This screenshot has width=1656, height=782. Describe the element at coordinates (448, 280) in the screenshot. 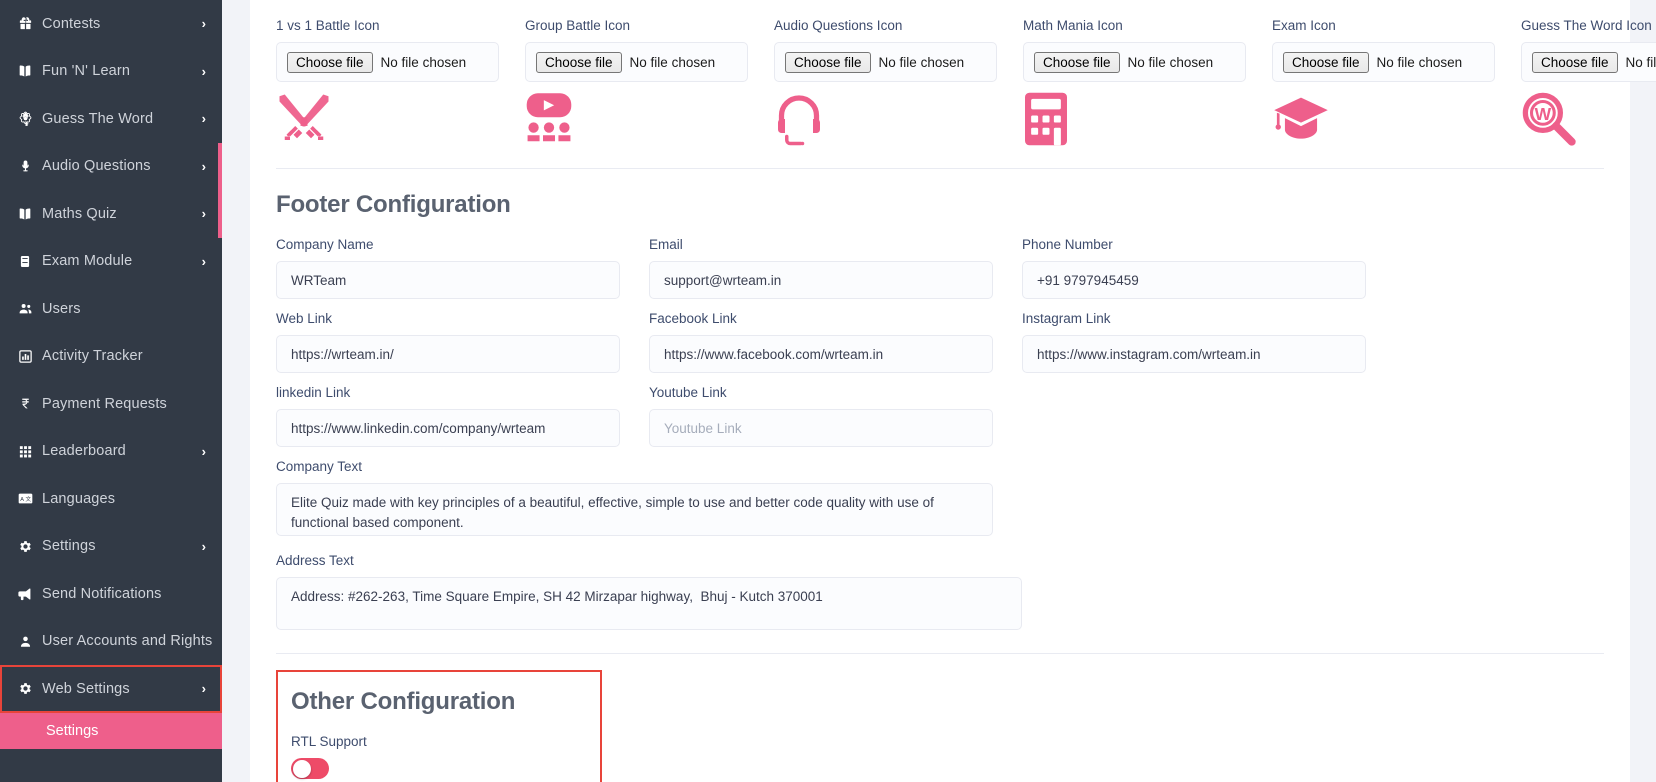

I see `input-company-name` at that location.